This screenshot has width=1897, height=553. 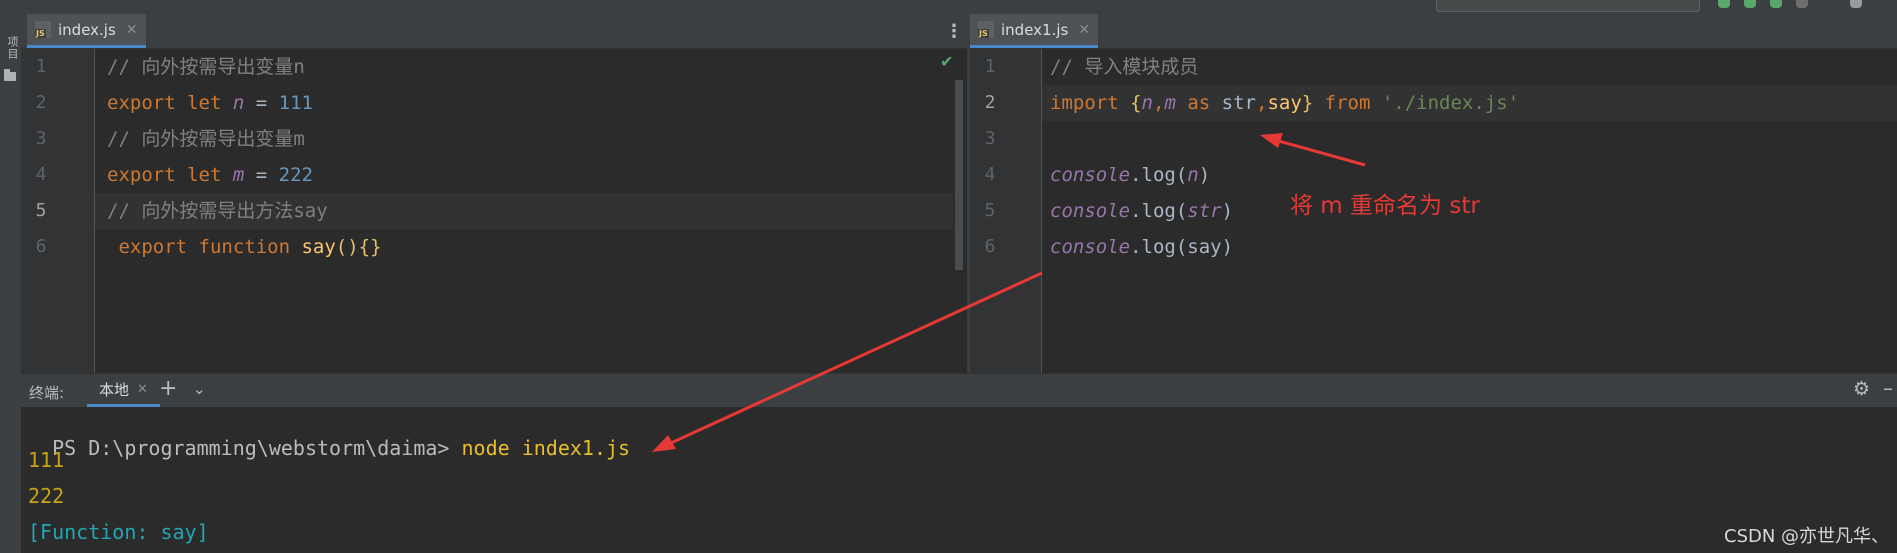 I want to click on arrow-head-rename, so click(x=1271, y=140).